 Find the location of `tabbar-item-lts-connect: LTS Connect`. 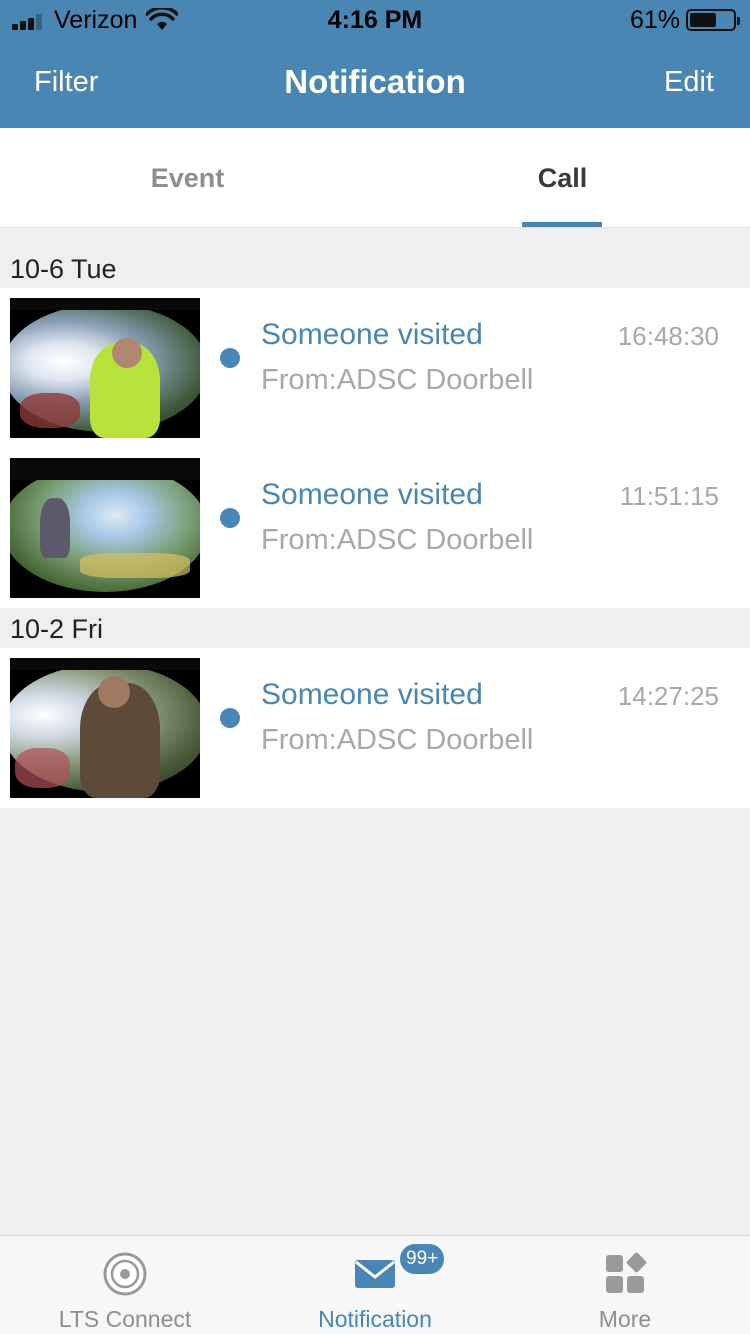

tabbar-item-lts-connect: LTS Connect is located at coordinates (125, 1285).